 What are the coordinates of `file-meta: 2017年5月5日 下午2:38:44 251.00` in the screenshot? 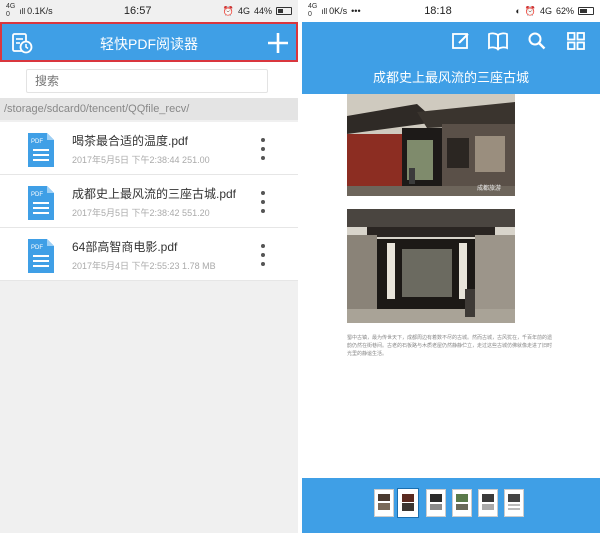 It's located at (141, 160).